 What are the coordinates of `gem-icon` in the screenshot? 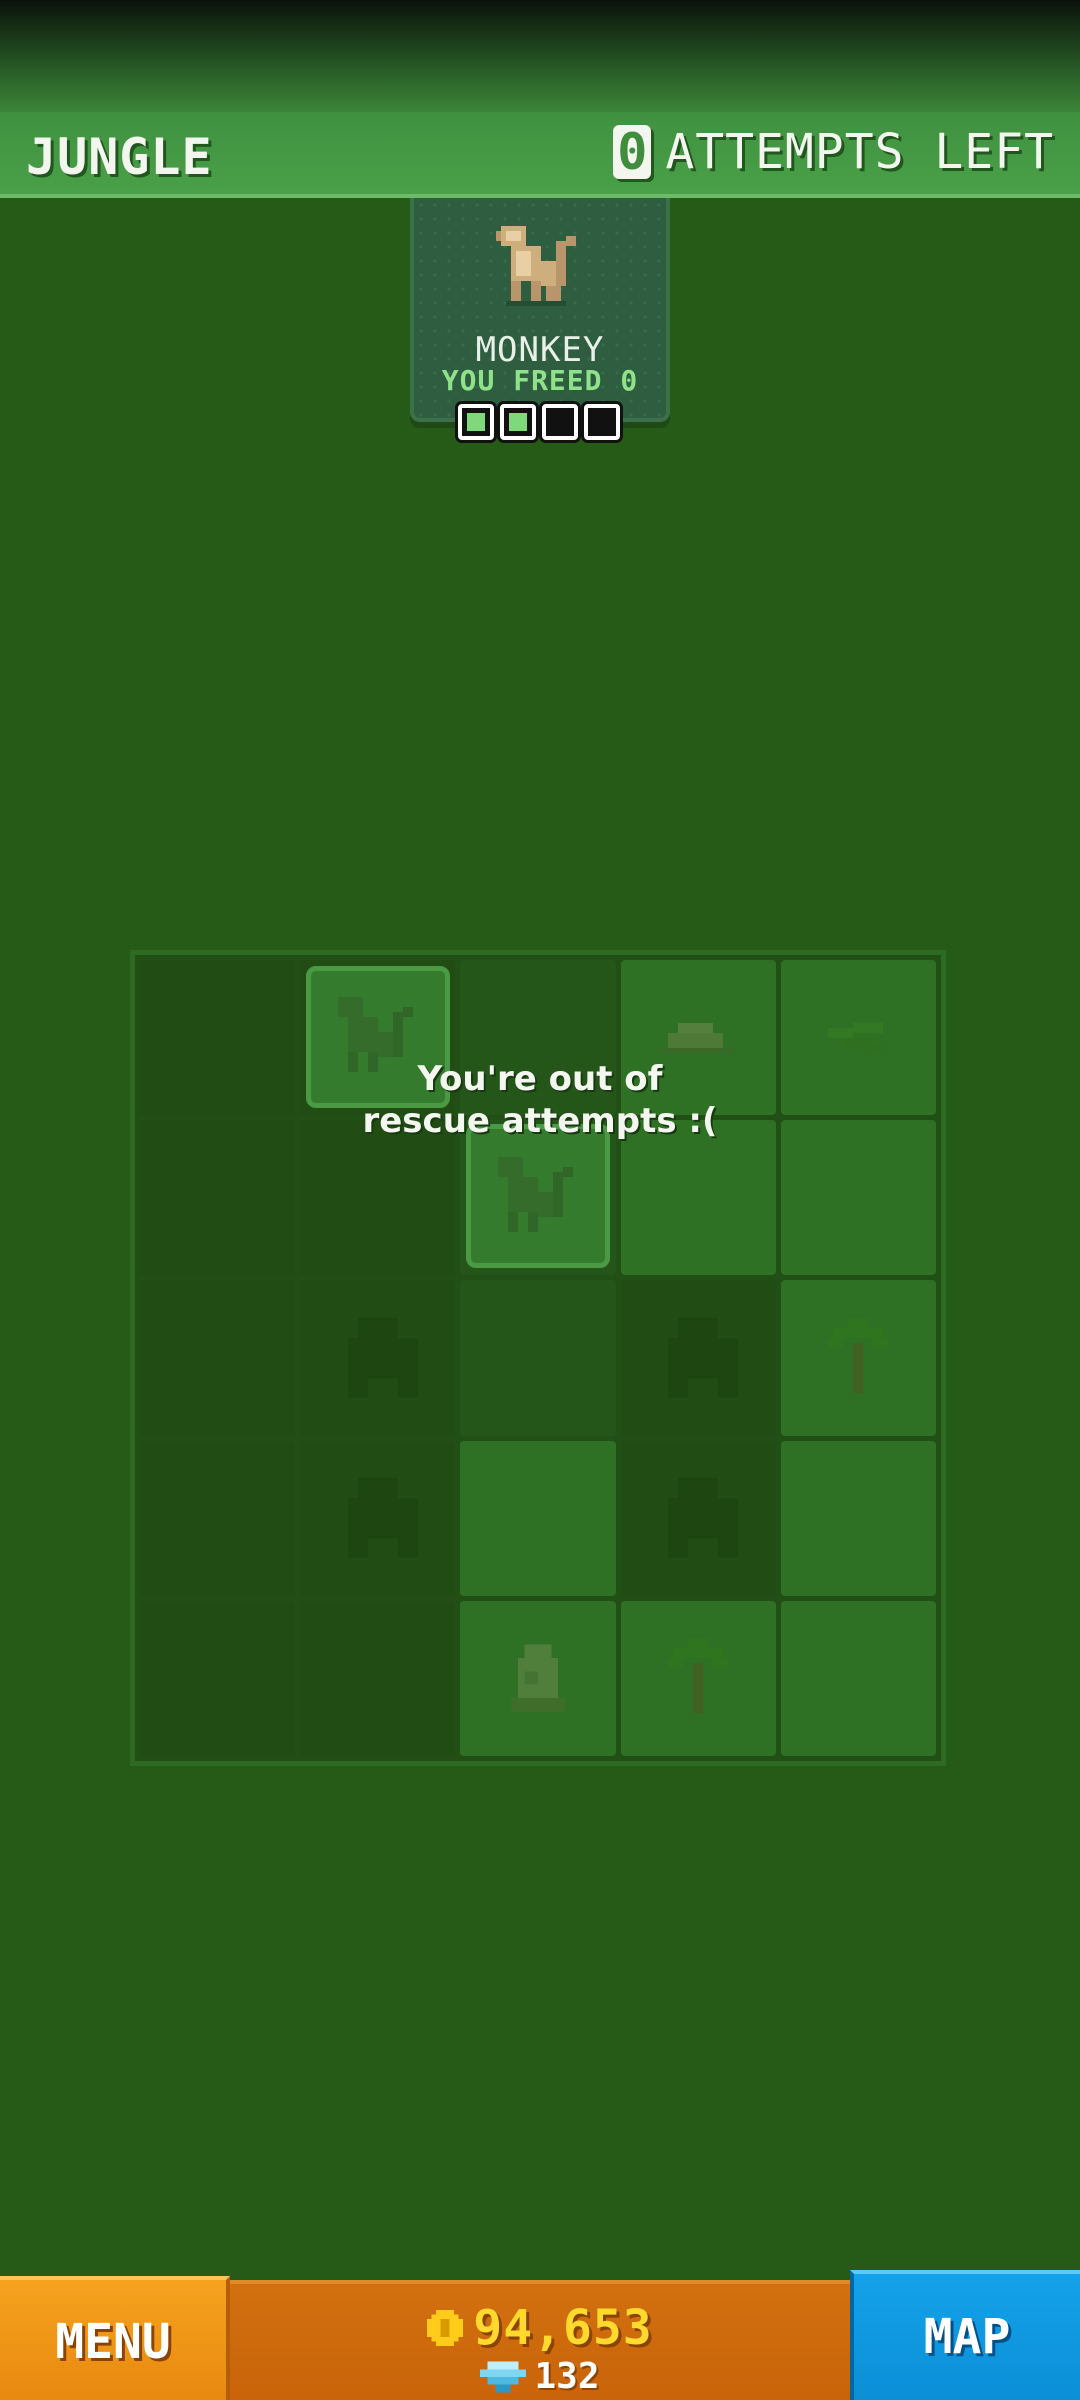 It's located at (503, 2376).